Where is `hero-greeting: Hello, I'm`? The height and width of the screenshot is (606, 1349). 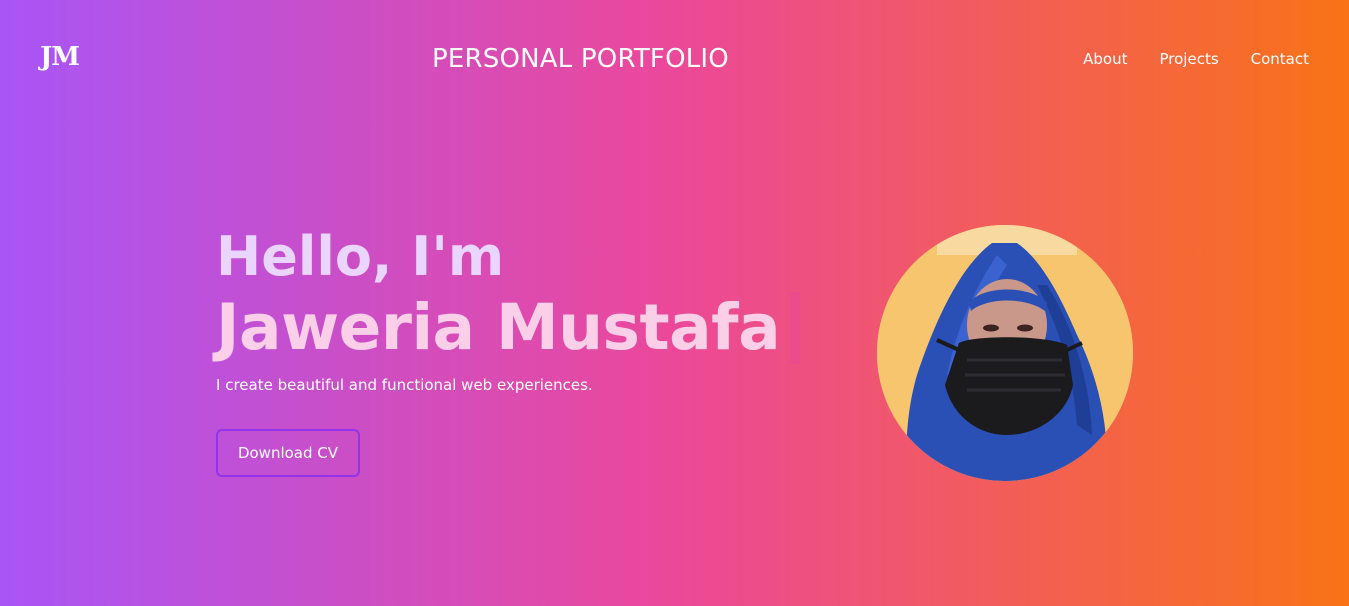
hero-greeting: Hello, I'm is located at coordinates (360, 256).